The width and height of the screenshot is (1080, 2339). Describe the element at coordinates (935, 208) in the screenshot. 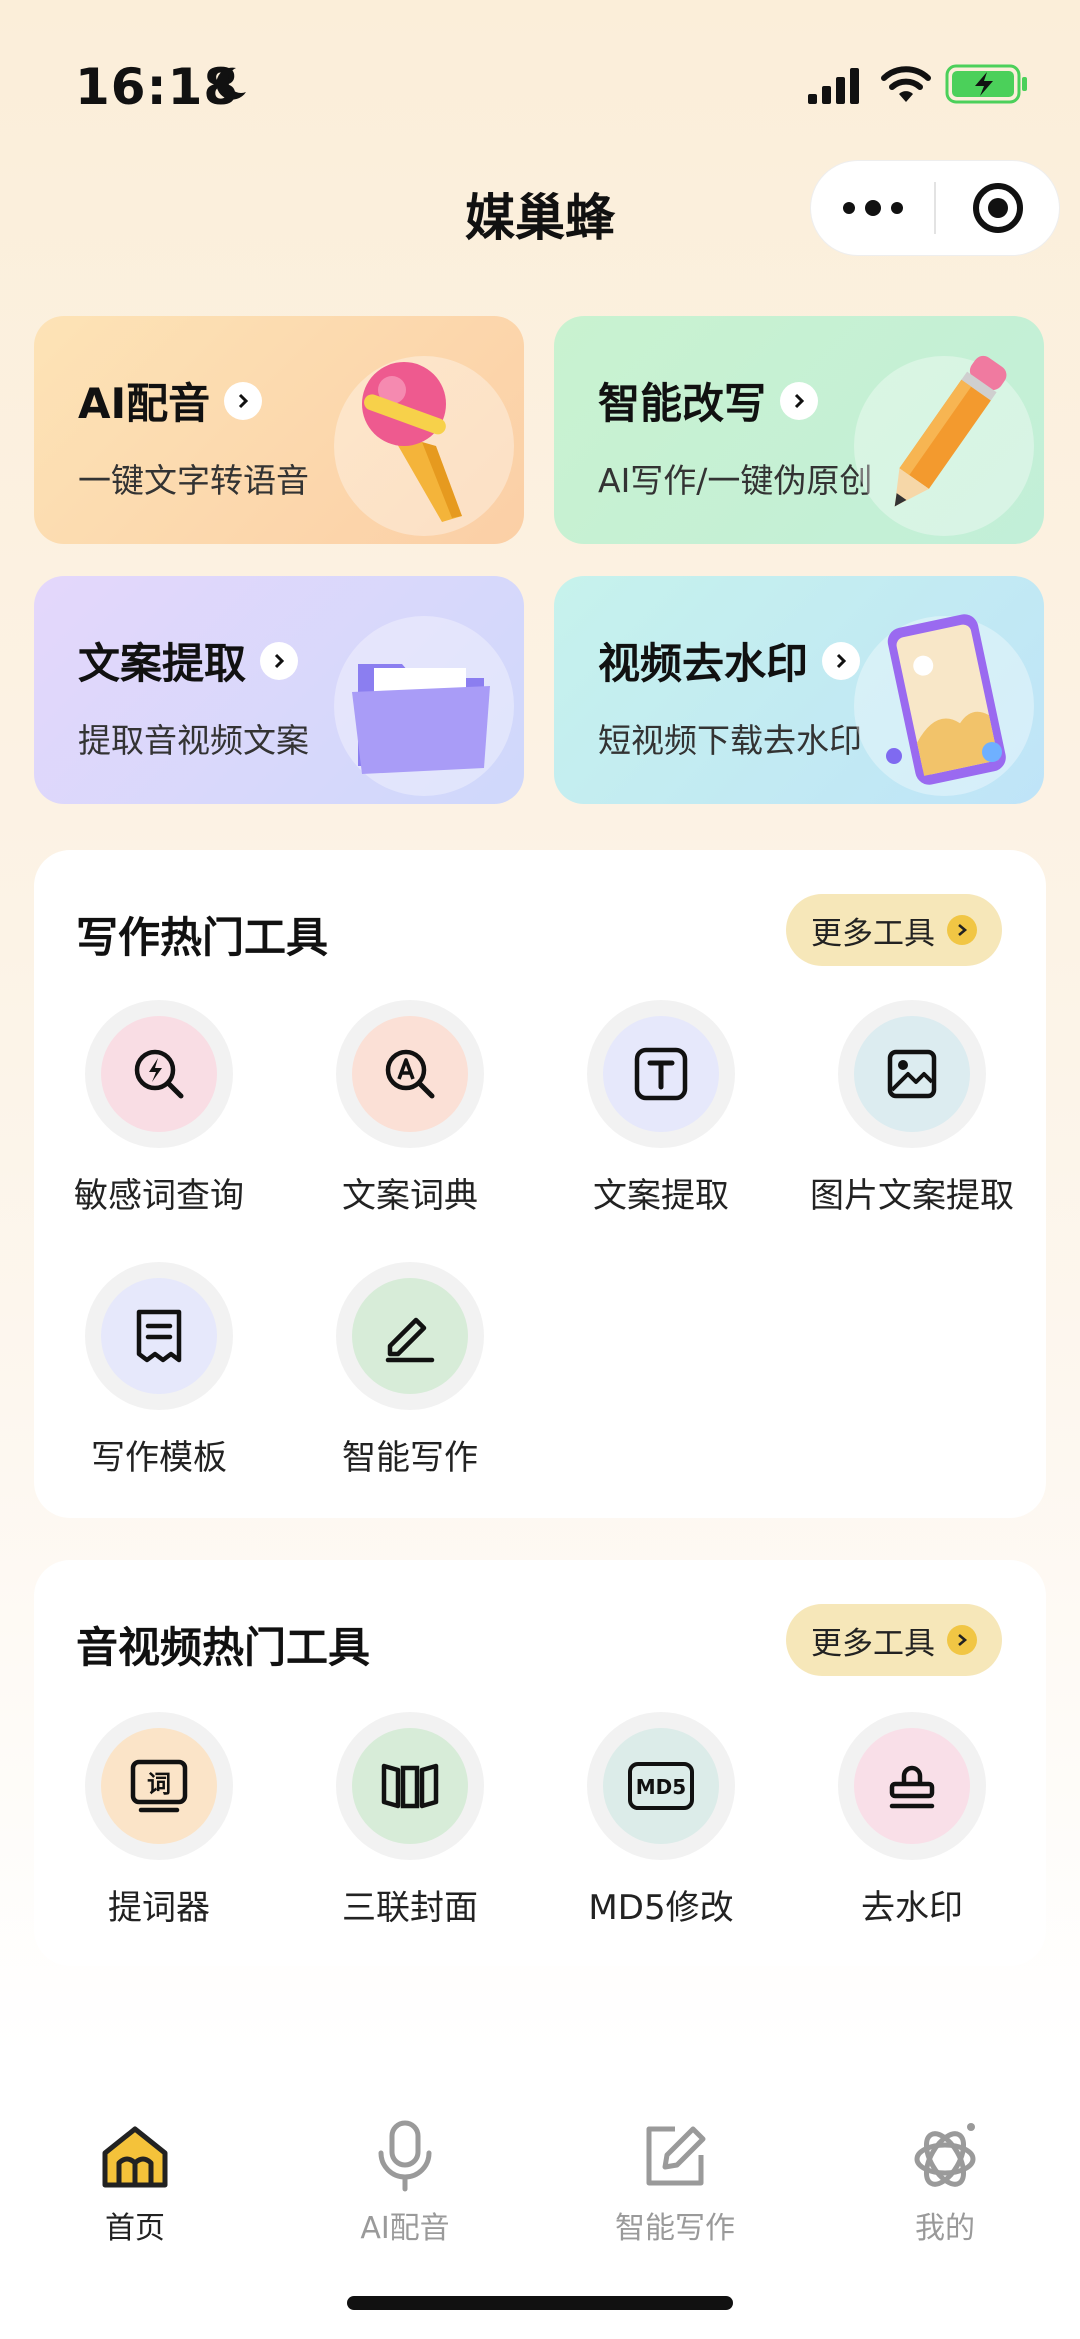

I see `miniprogram-capsule` at that location.